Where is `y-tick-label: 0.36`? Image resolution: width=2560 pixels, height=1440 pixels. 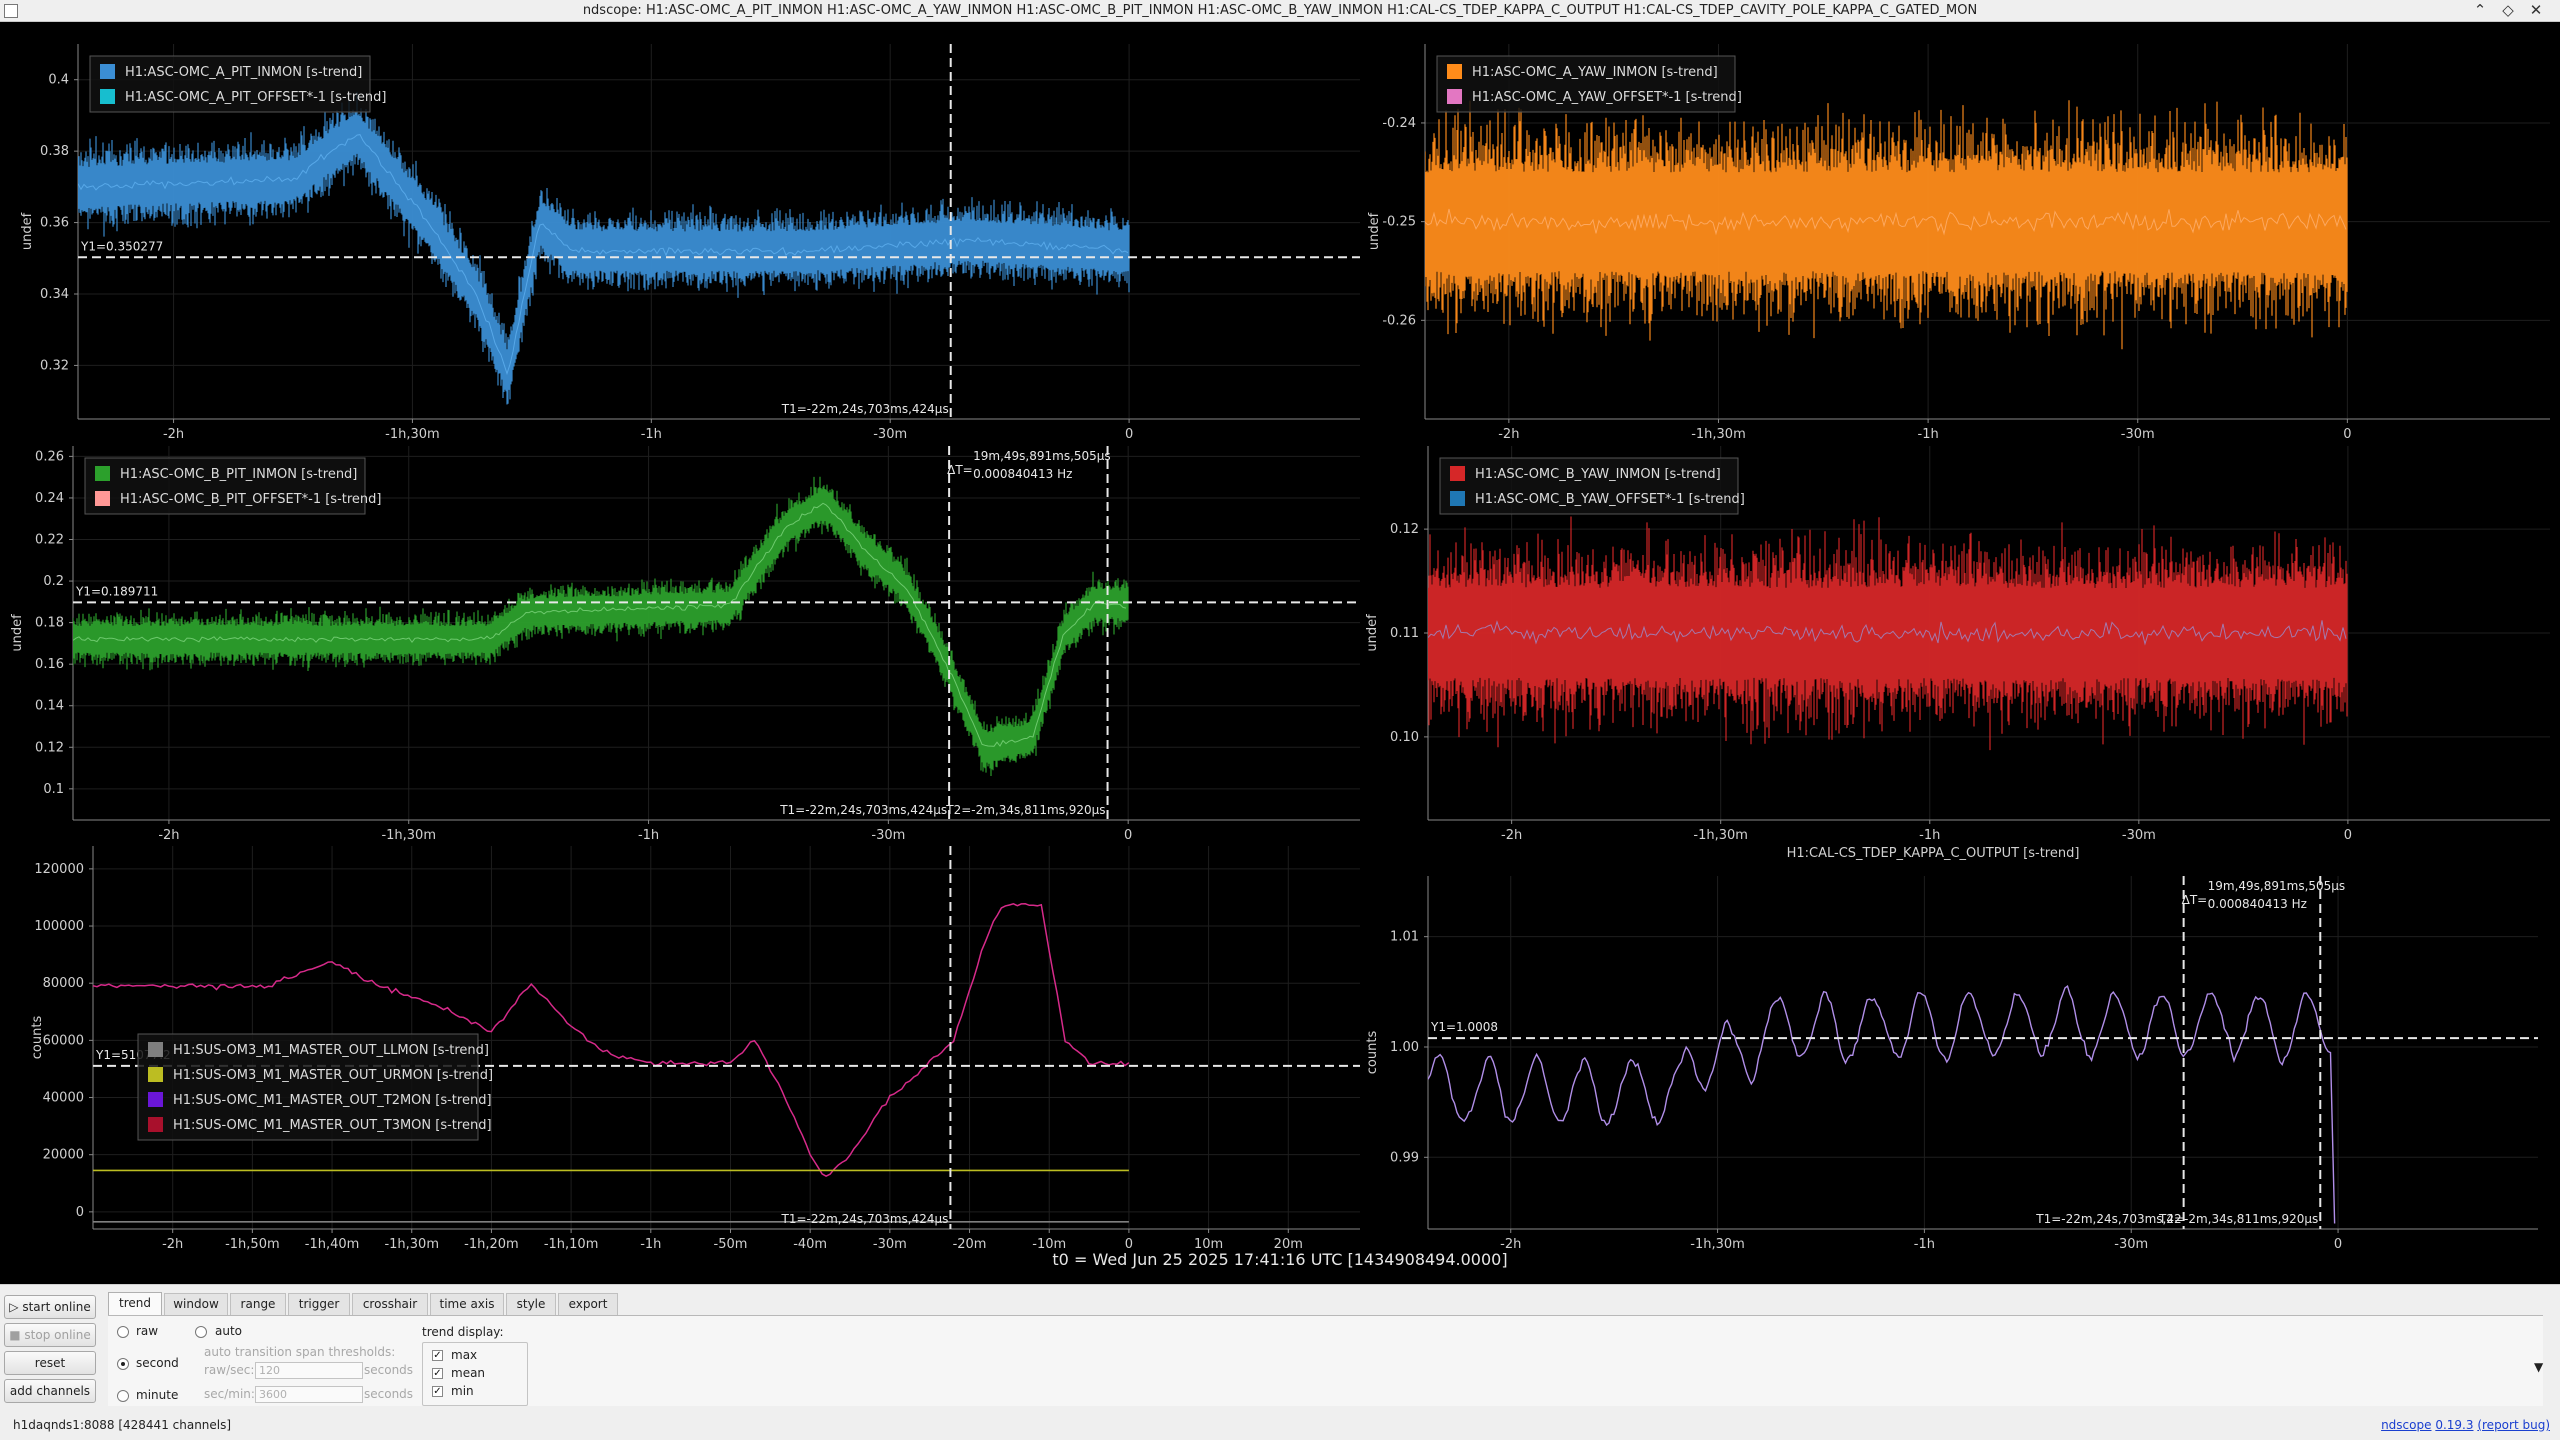 y-tick-label: 0.36 is located at coordinates (54, 223).